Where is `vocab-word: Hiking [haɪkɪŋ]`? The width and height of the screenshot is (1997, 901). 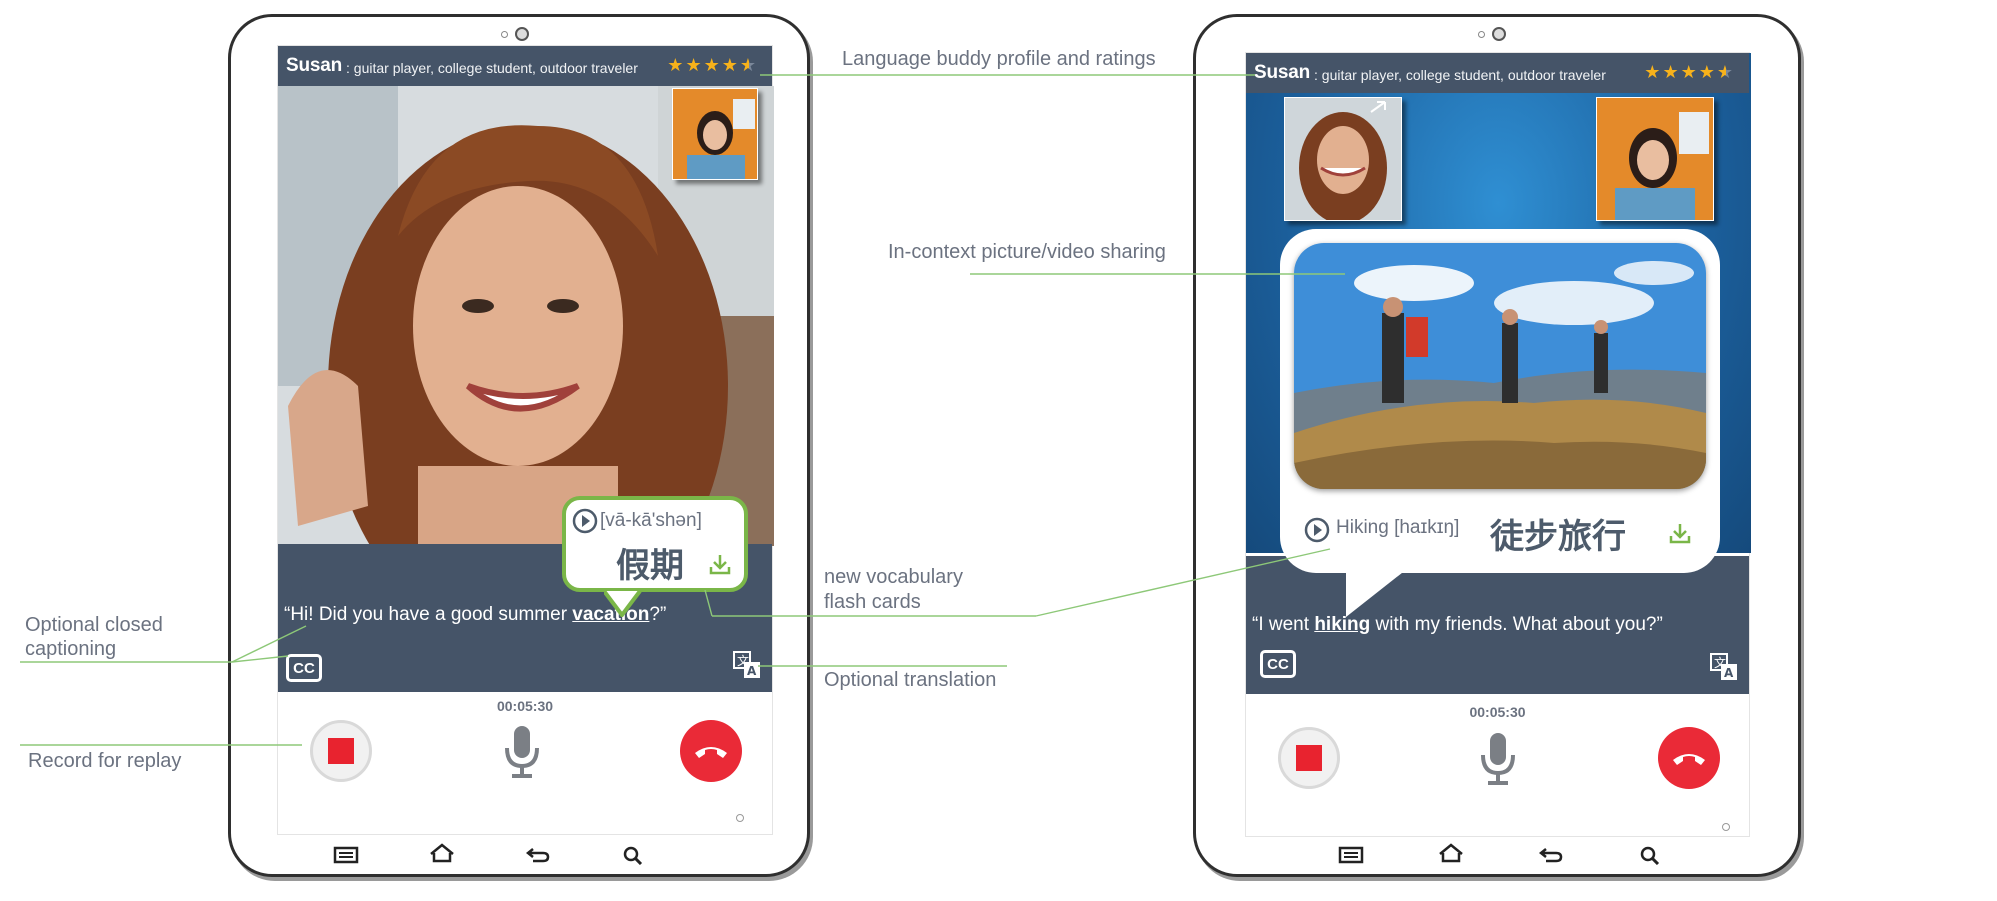 vocab-word: Hiking [haɪkɪŋ] is located at coordinates (1398, 527).